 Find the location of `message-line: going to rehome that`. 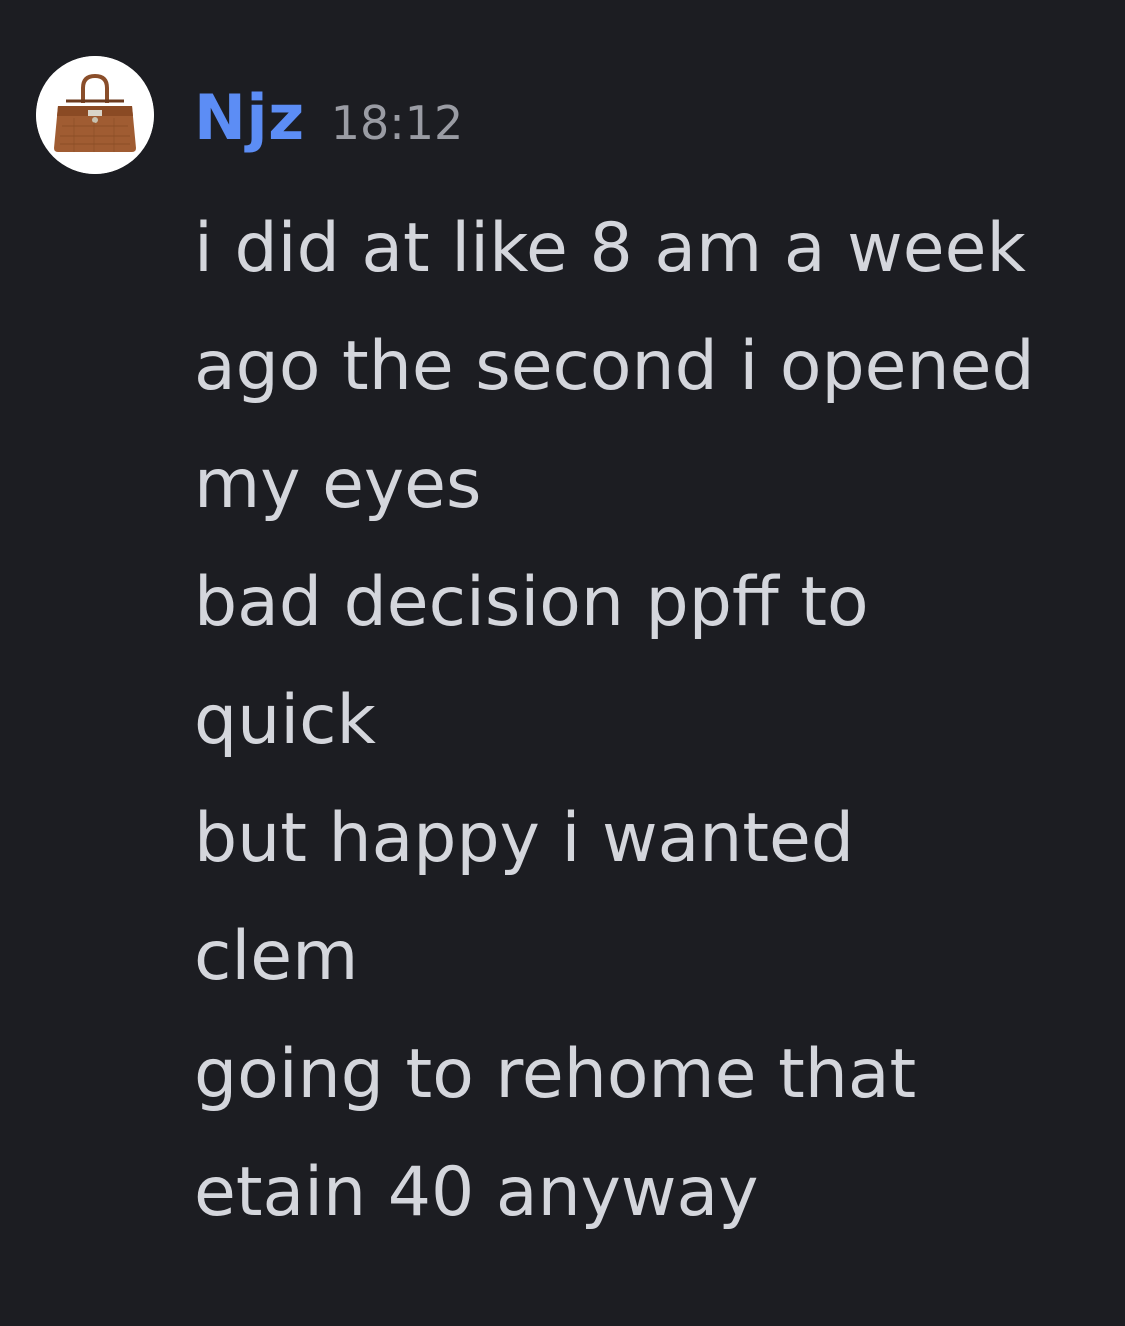

message-line: going to rehome that is located at coordinates (555, 1074).